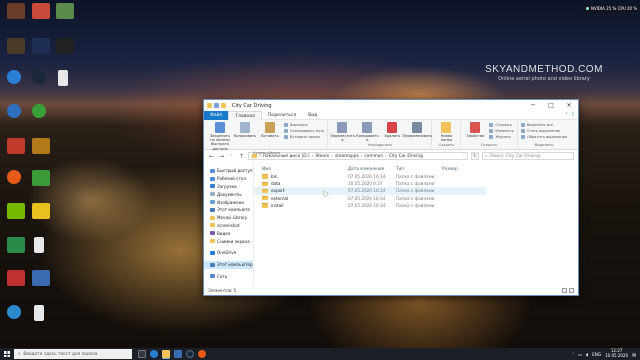  What do you see at coordinates (228, 253) in the screenshot?
I see `nav-onedrive: OneDrive` at bounding box center [228, 253].